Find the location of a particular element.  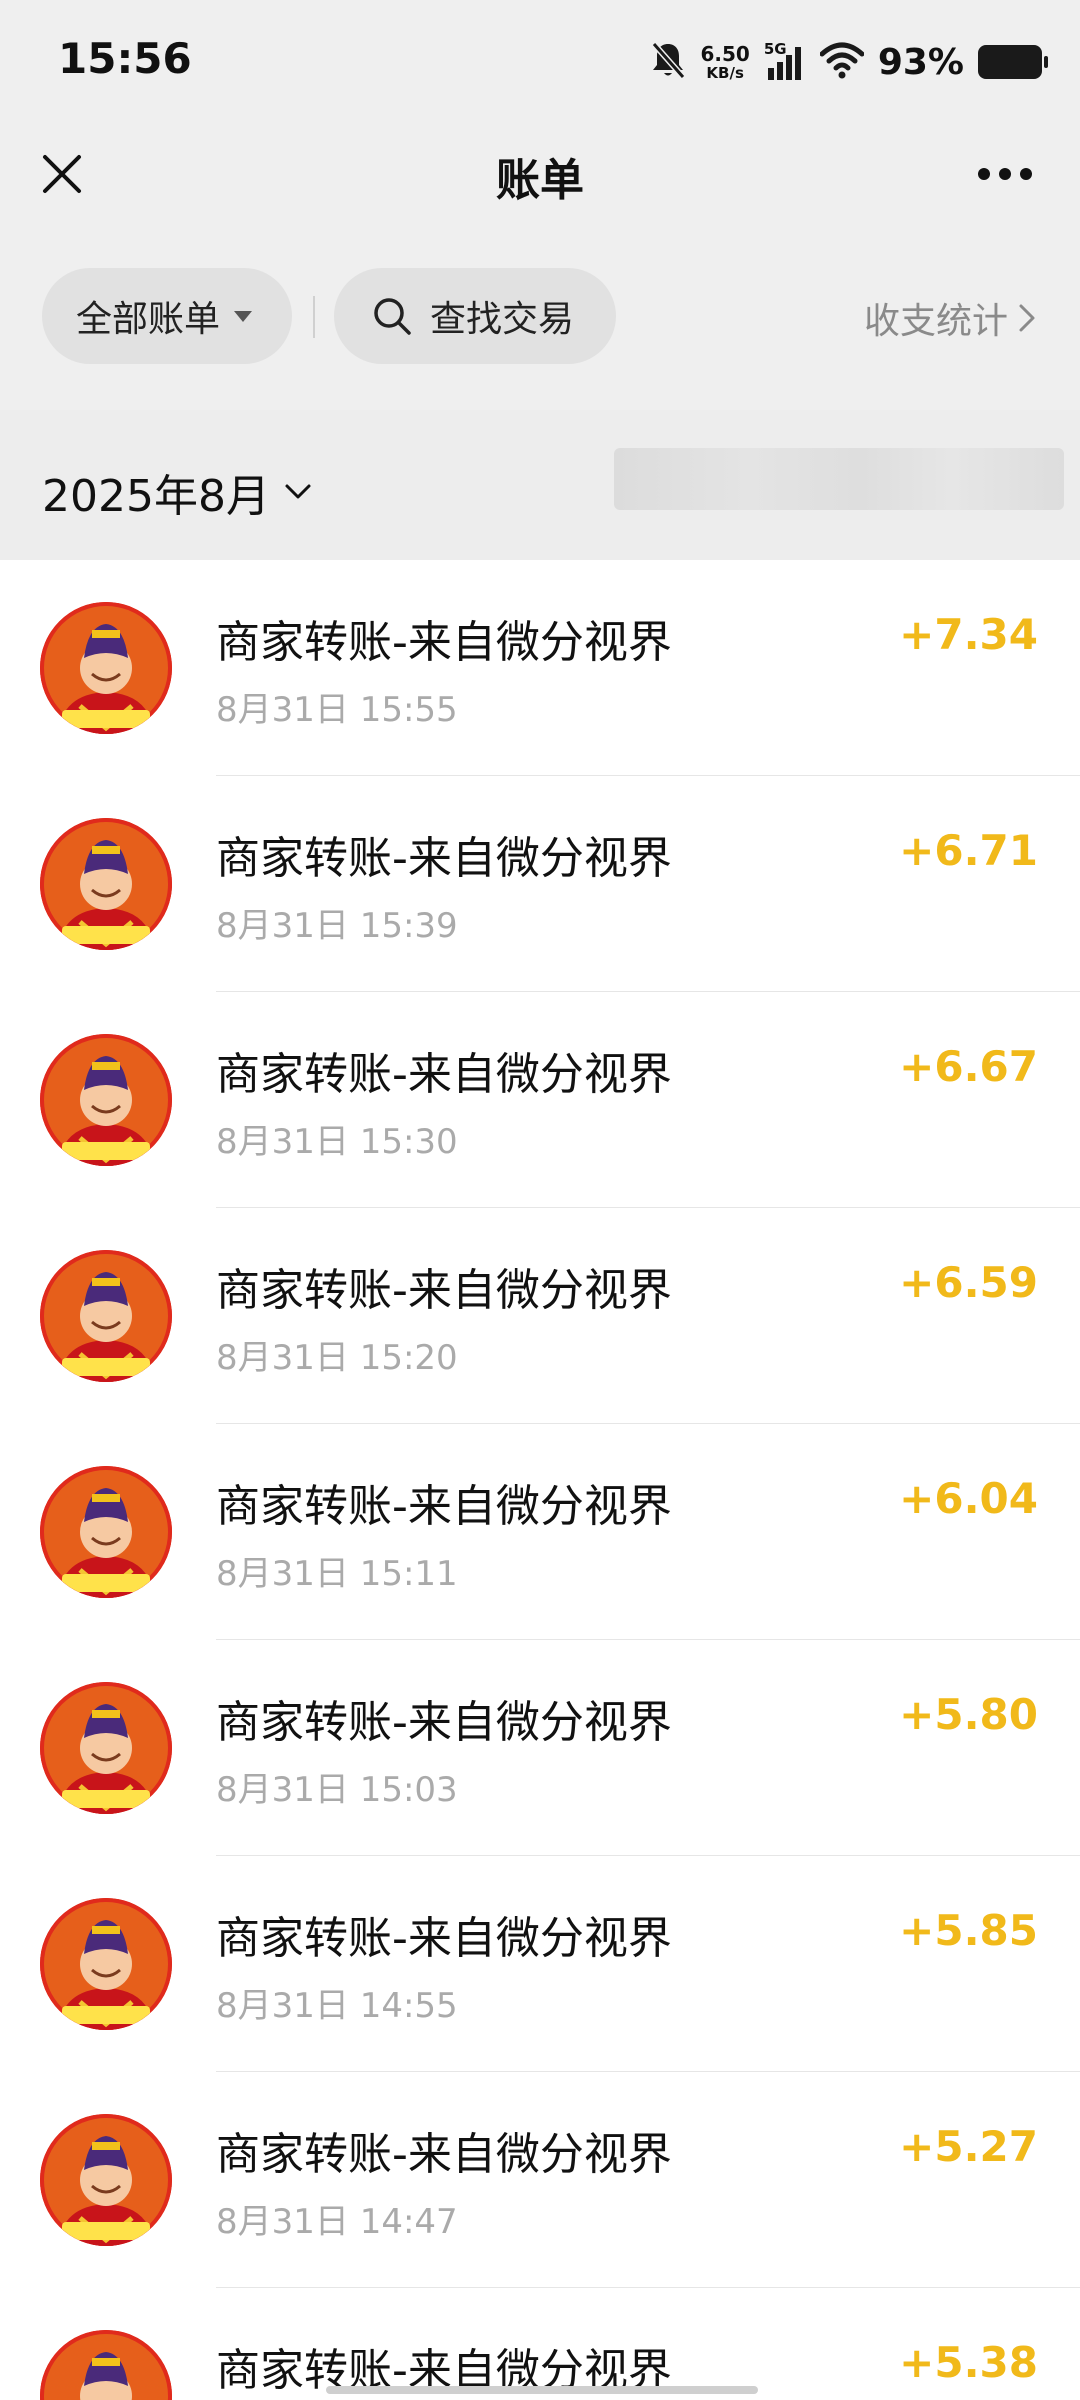

transaction-amount: +5.27 is located at coordinates (968, 2146).